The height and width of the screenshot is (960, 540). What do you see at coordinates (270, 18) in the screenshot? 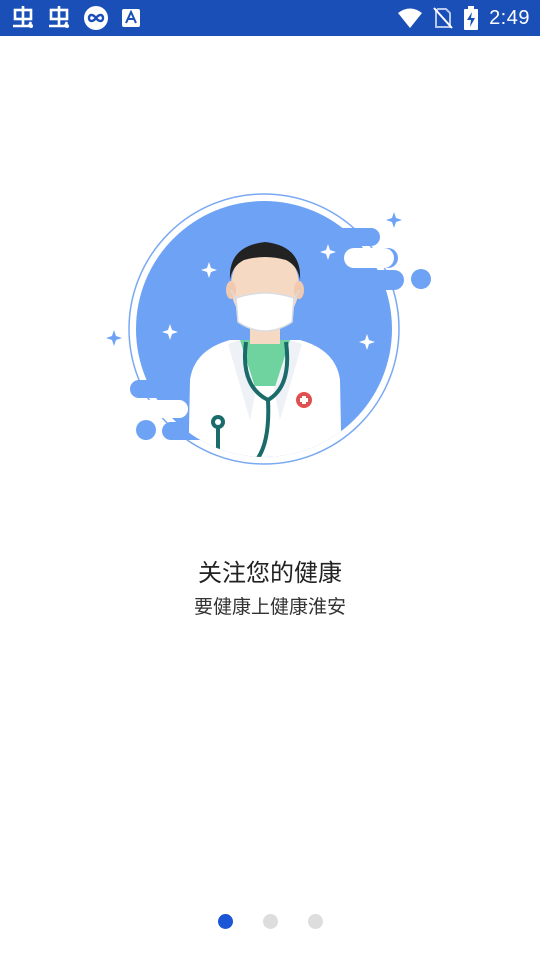
I see `status-bar: 2:49` at bounding box center [270, 18].